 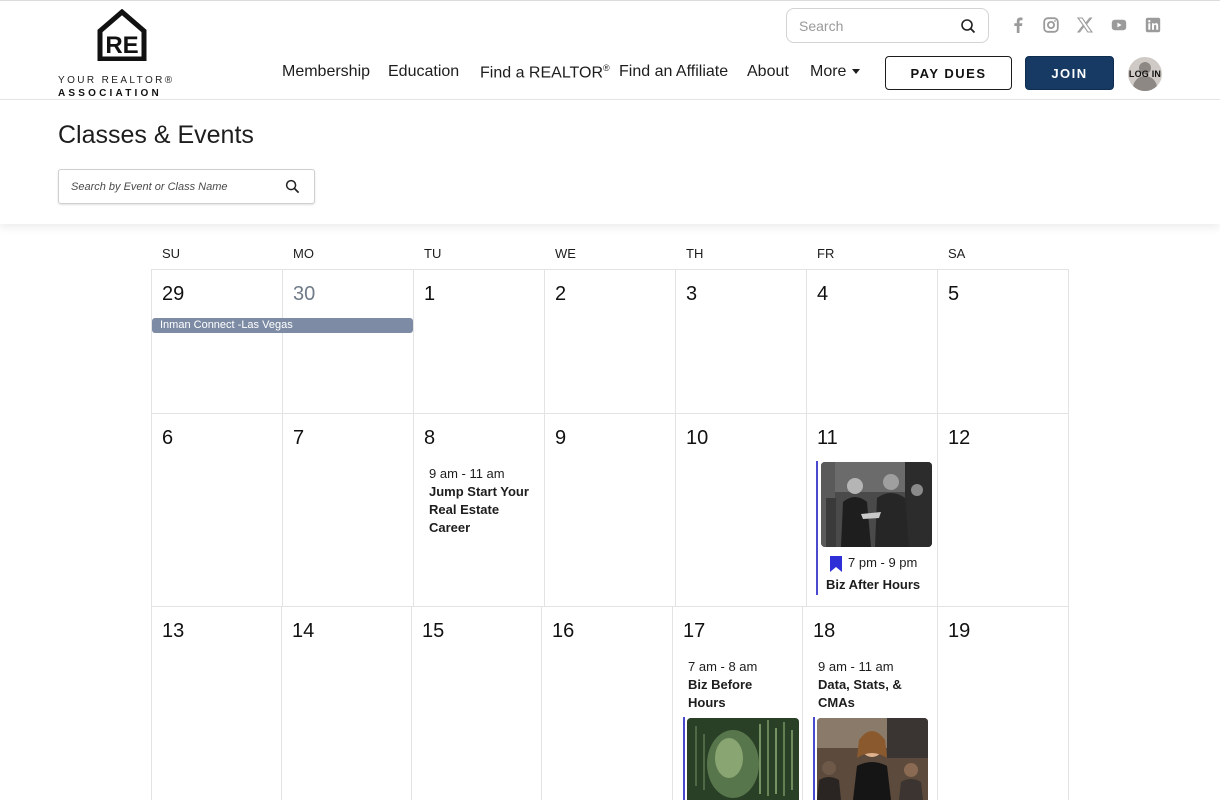 I want to click on linkedin-icon, so click(x=1153, y=25).